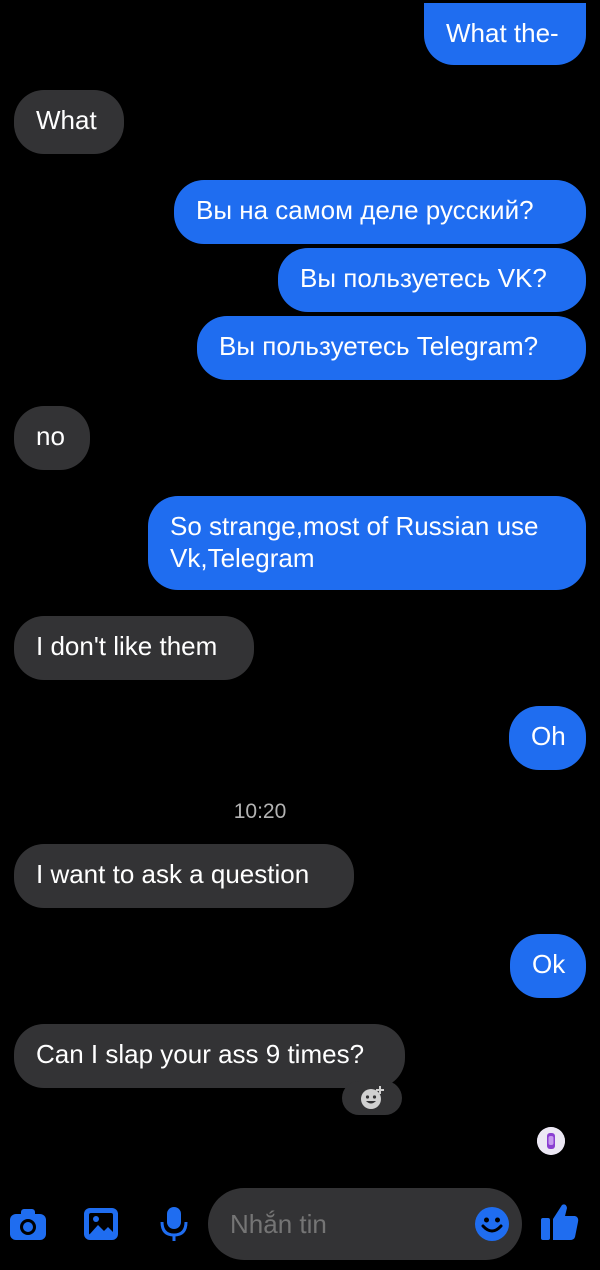  Describe the element at coordinates (432, 280) in the screenshot. I see `message-outgoing: Вы пользуетесь VK?` at that location.